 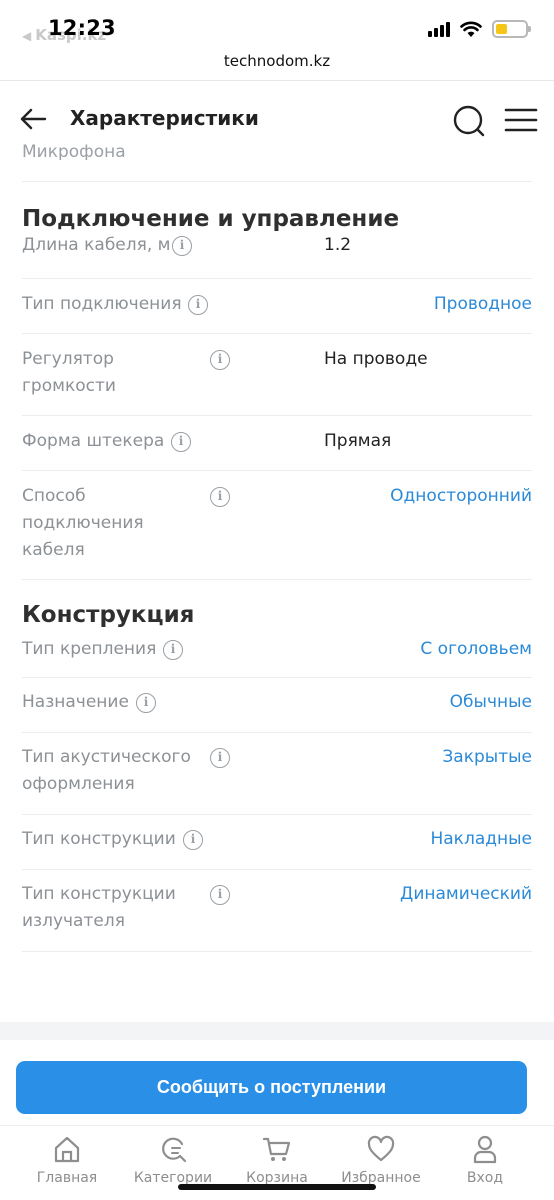 What do you see at coordinates (277, 61) in the screenshot?
I see `browser-url: technodom.kz` at bounding box center [277, 61].